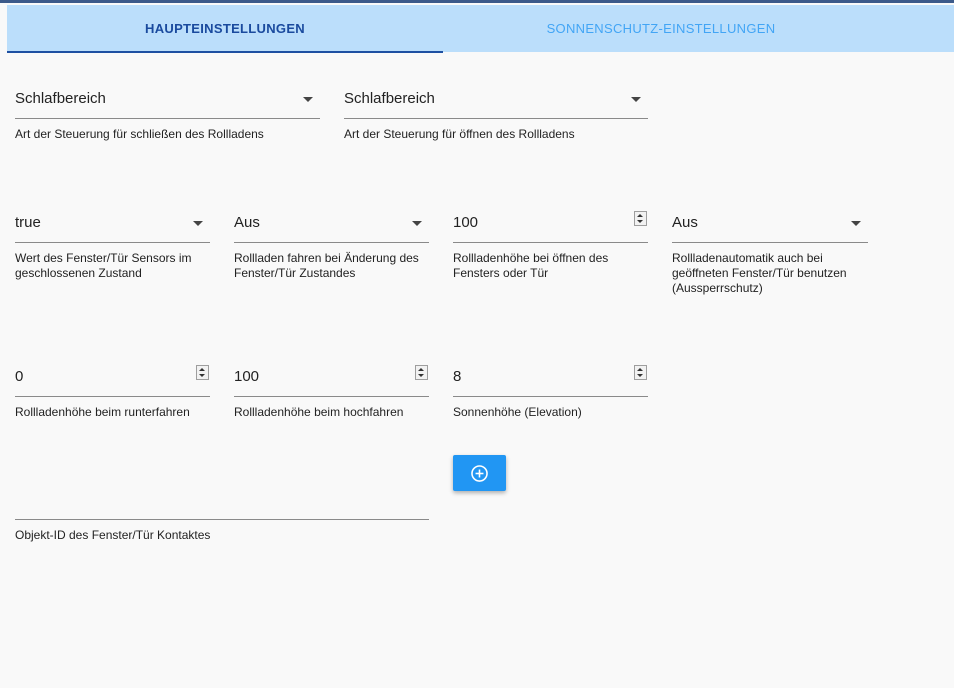 This screenshot has height=688, width=954. I want to click on tab-main-settings: HAUPTEINSTELLUNGEN, so click(225, 29).